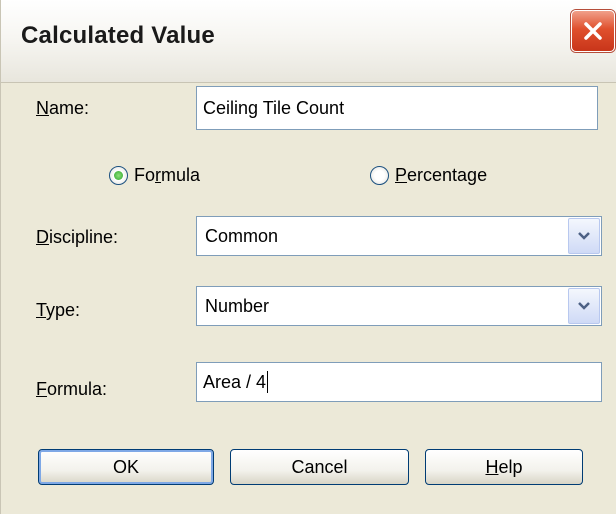 This screenshot has height=514, width=616. Describe the element at coordinates (237, 305) in the screenshot. I see `type-selected-value: Number` at that location.